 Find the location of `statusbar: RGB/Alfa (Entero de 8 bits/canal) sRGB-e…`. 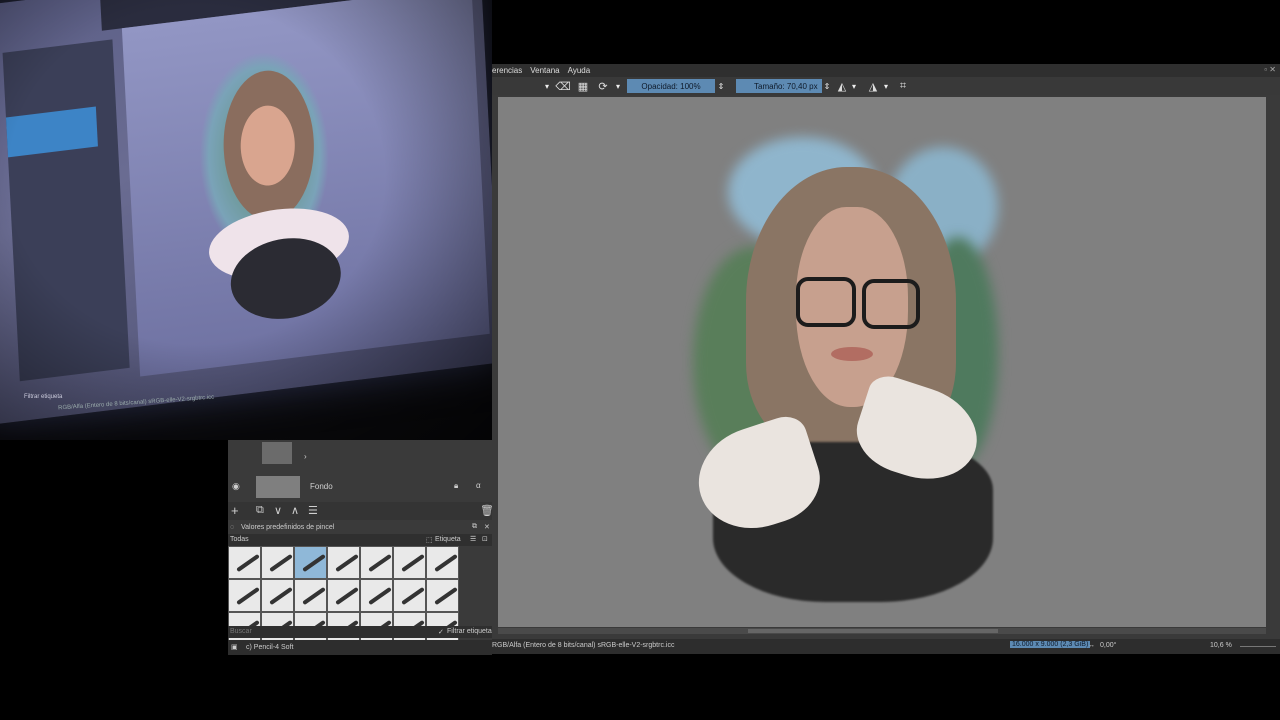

statusbar: RGB/Alfa (Entero de 8 bits/canal) sRGB-e… is located at coordinates (886, 646).